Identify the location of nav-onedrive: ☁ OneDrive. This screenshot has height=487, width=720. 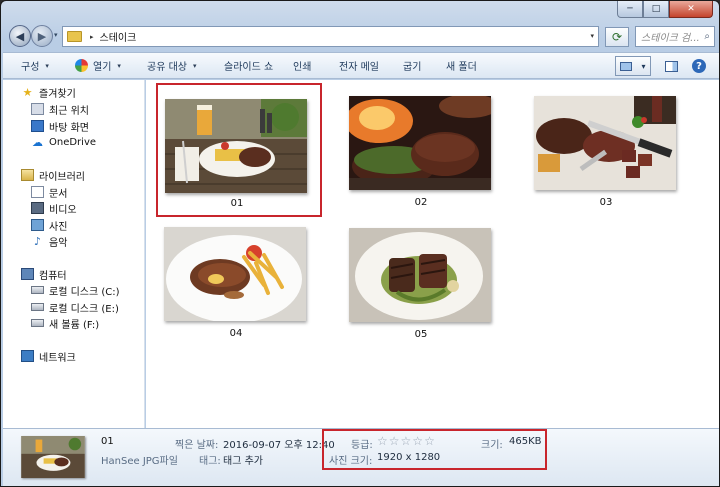
(63, 142).